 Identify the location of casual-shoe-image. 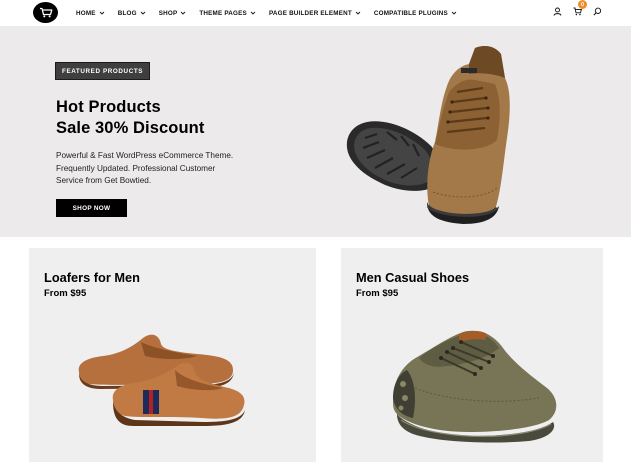
(475, 386).